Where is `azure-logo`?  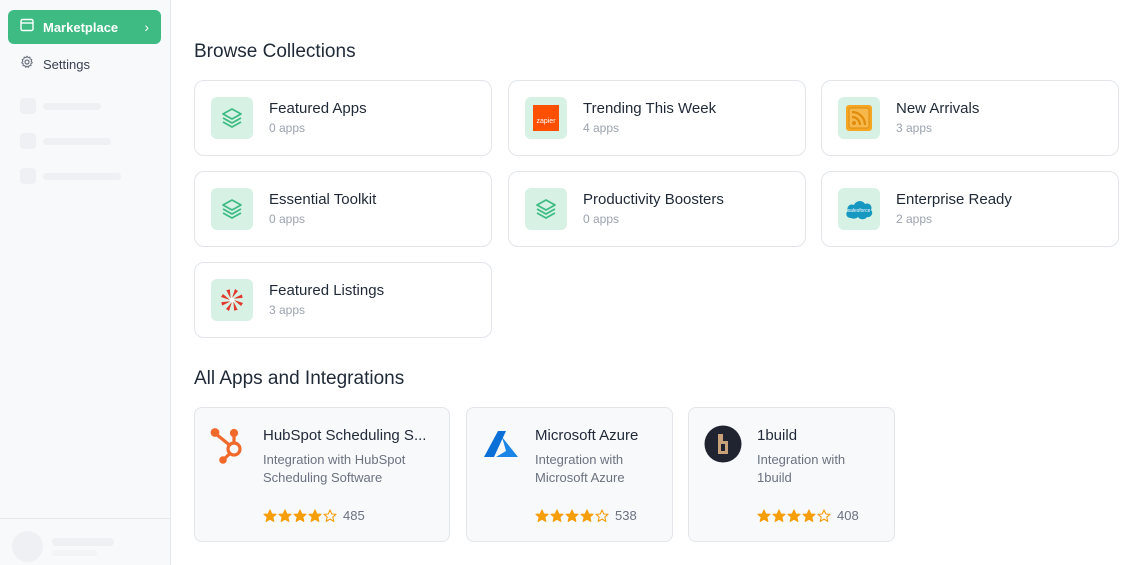
azure-logo is located at coordinates (501, 444).